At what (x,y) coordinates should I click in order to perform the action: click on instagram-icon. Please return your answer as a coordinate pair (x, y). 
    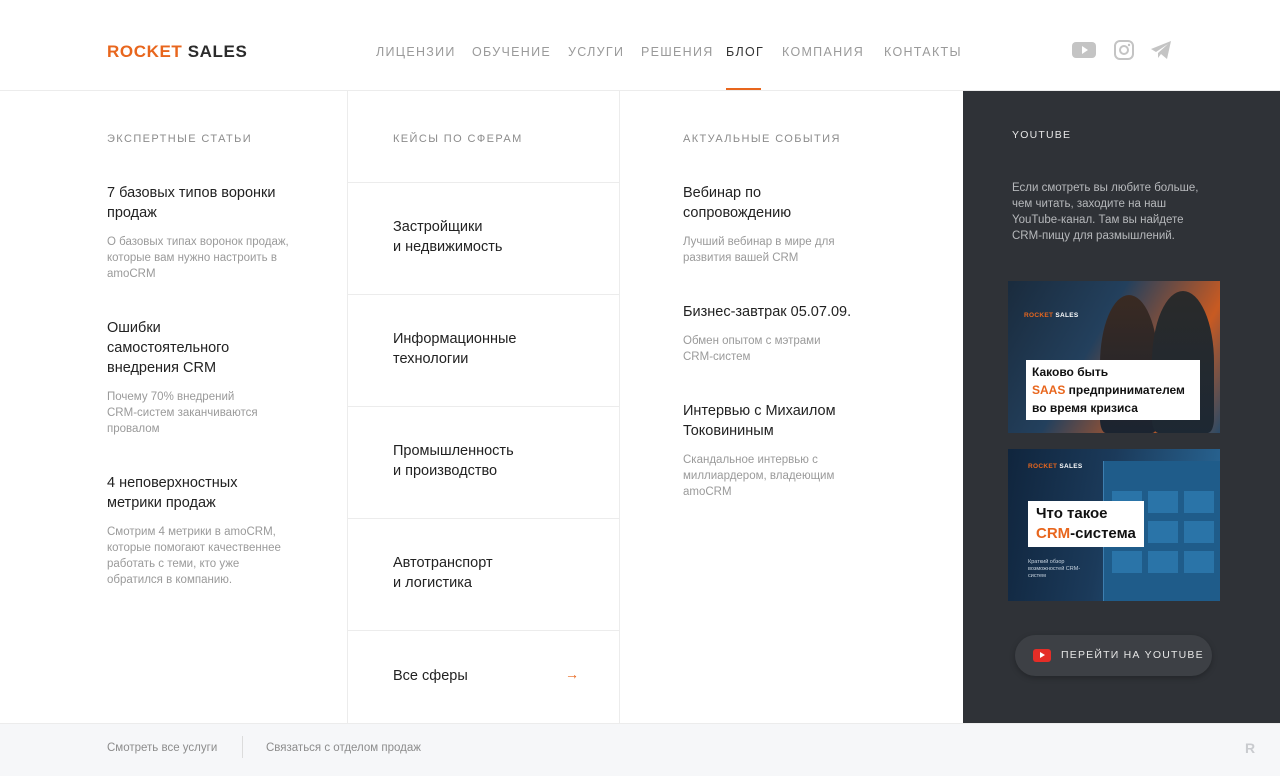
    Looking at the image, I should click on (1124, 50).